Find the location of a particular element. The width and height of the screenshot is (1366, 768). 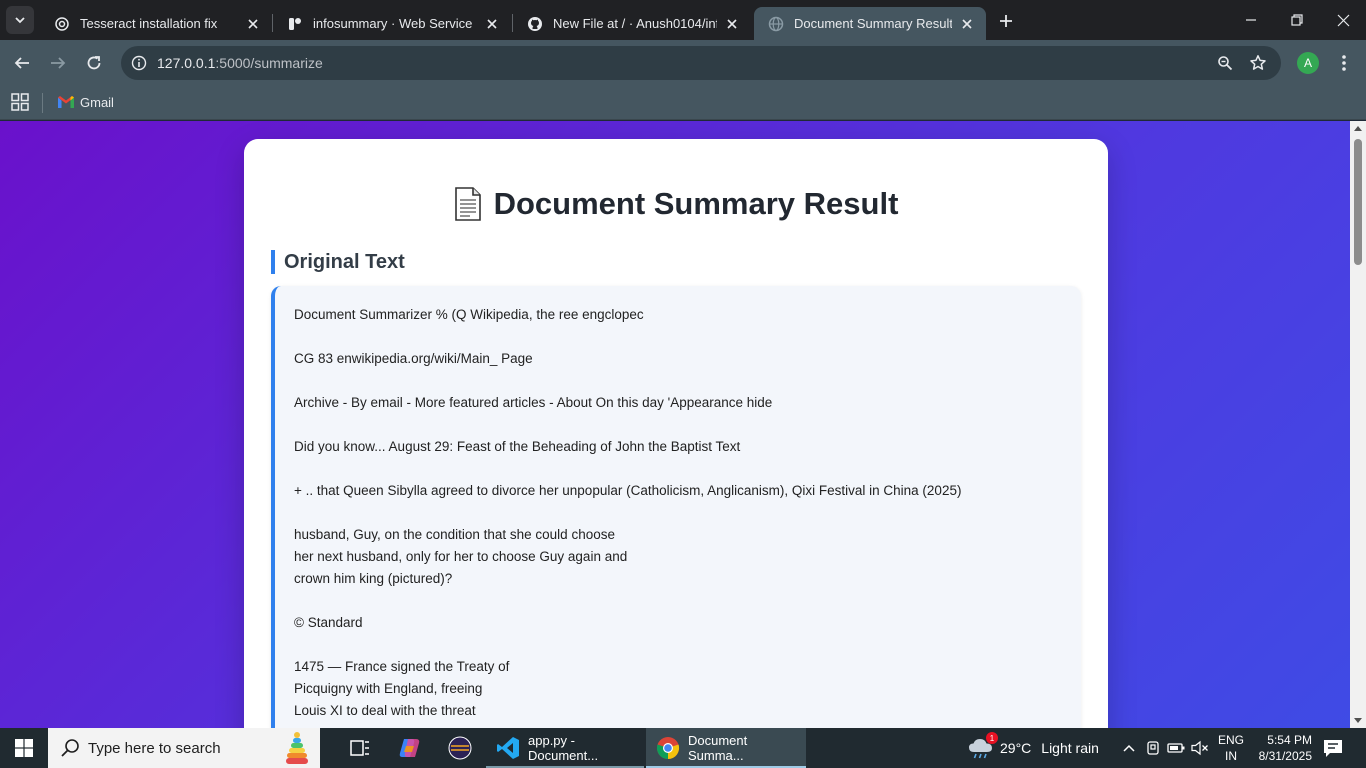

copilot-button is located at coordinates (410, 748).